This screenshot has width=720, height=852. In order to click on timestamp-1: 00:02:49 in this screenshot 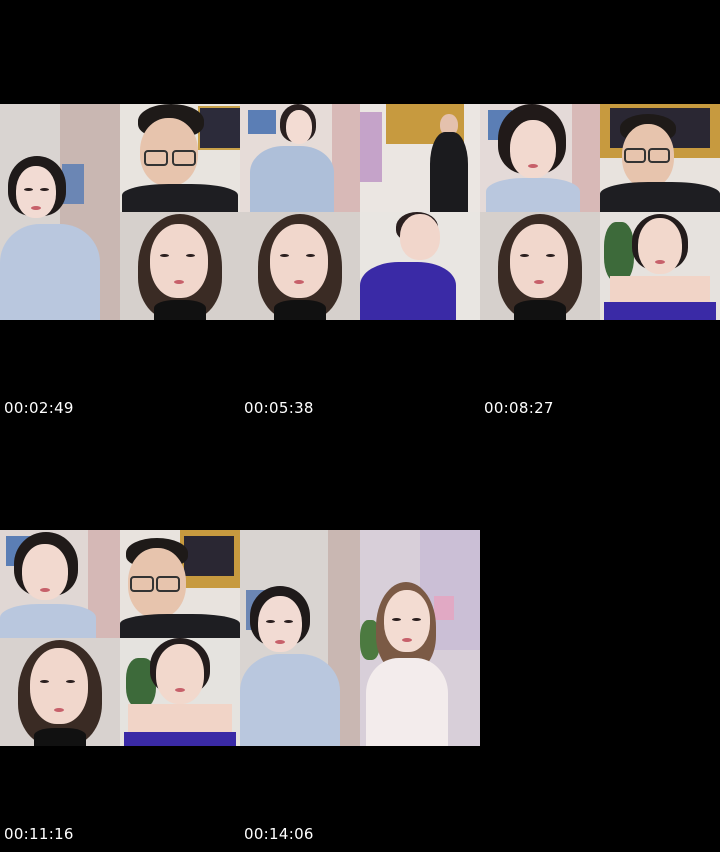, I will do `click(39, 408)`.